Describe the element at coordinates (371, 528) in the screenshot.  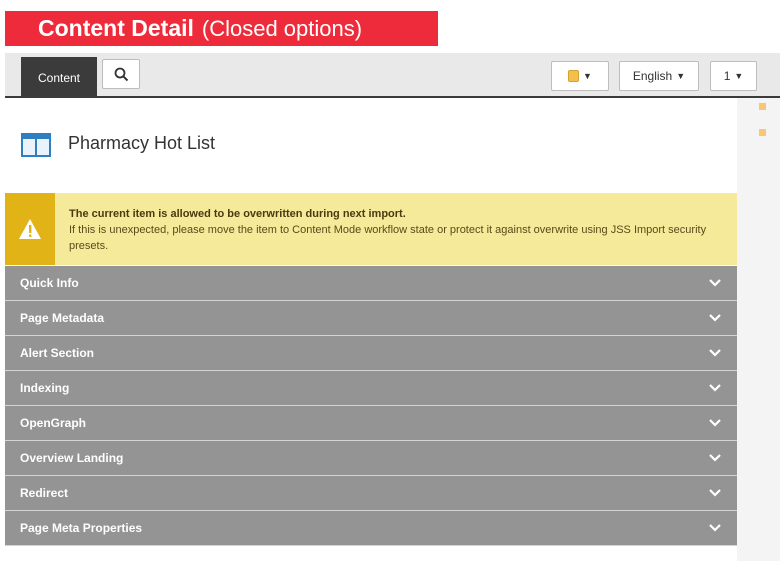
I see `section-page-meta-properties: Page Meta Properties` at that location.